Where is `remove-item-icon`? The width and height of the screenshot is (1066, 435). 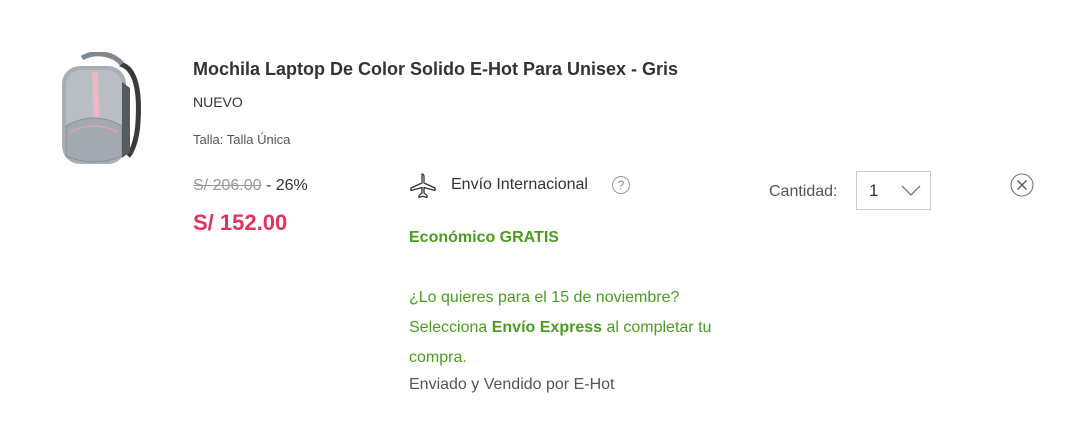
remove-item-icon is located at coordinates (1022, 185).